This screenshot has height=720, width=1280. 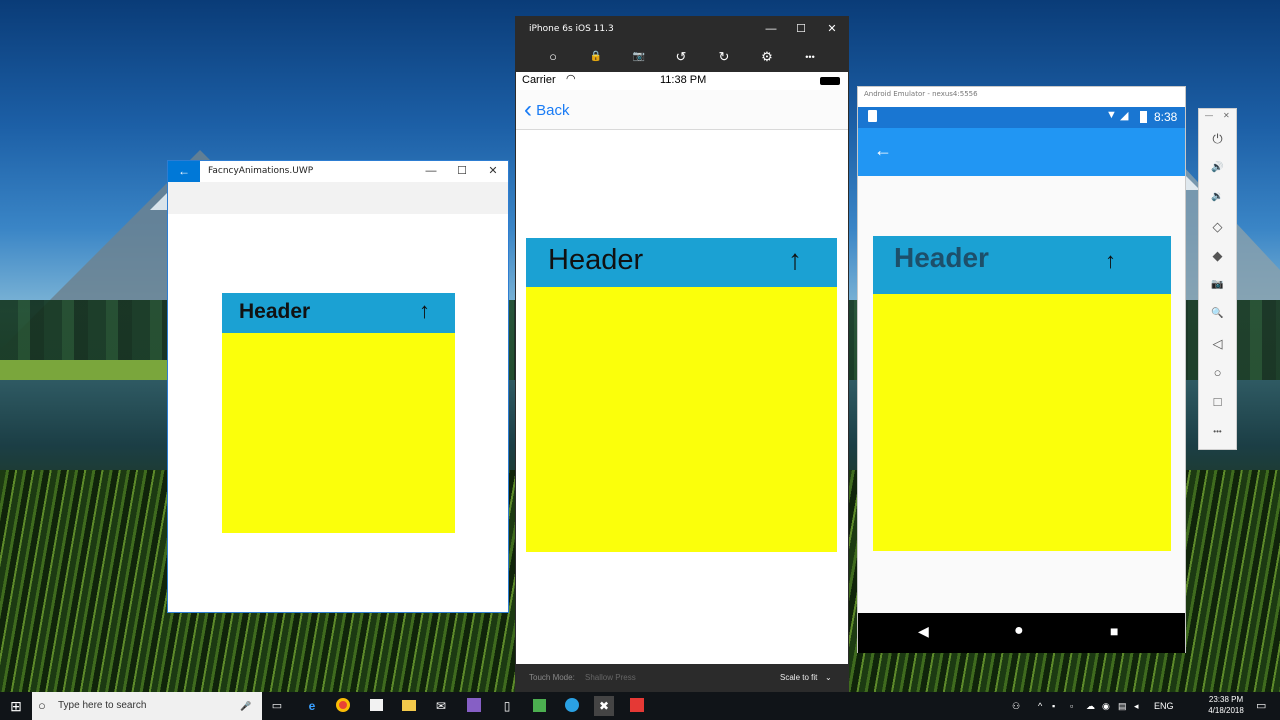 What do you see at coordinates (596, 260) in the screenshot?
I see `ios-card-title: Header` at bounding box center [596, 260].